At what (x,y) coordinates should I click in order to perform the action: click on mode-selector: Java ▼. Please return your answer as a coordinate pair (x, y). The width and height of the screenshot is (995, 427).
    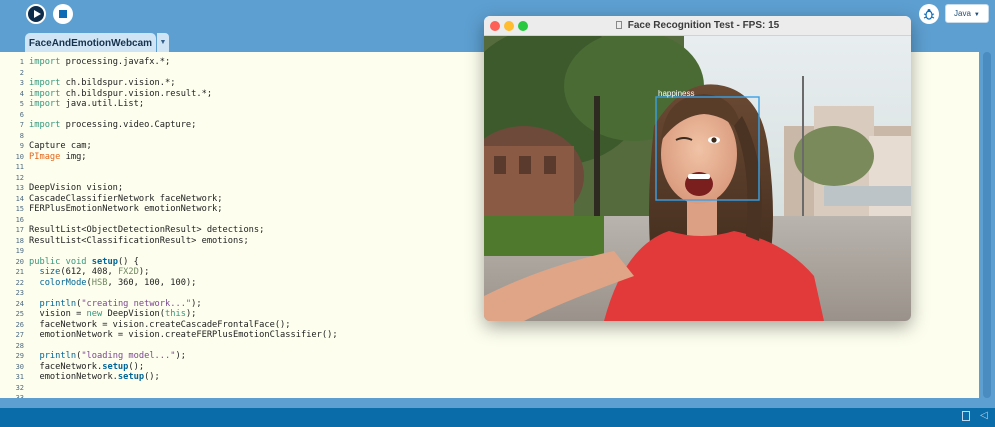
    Looking at the image, I should click on (967, 13).